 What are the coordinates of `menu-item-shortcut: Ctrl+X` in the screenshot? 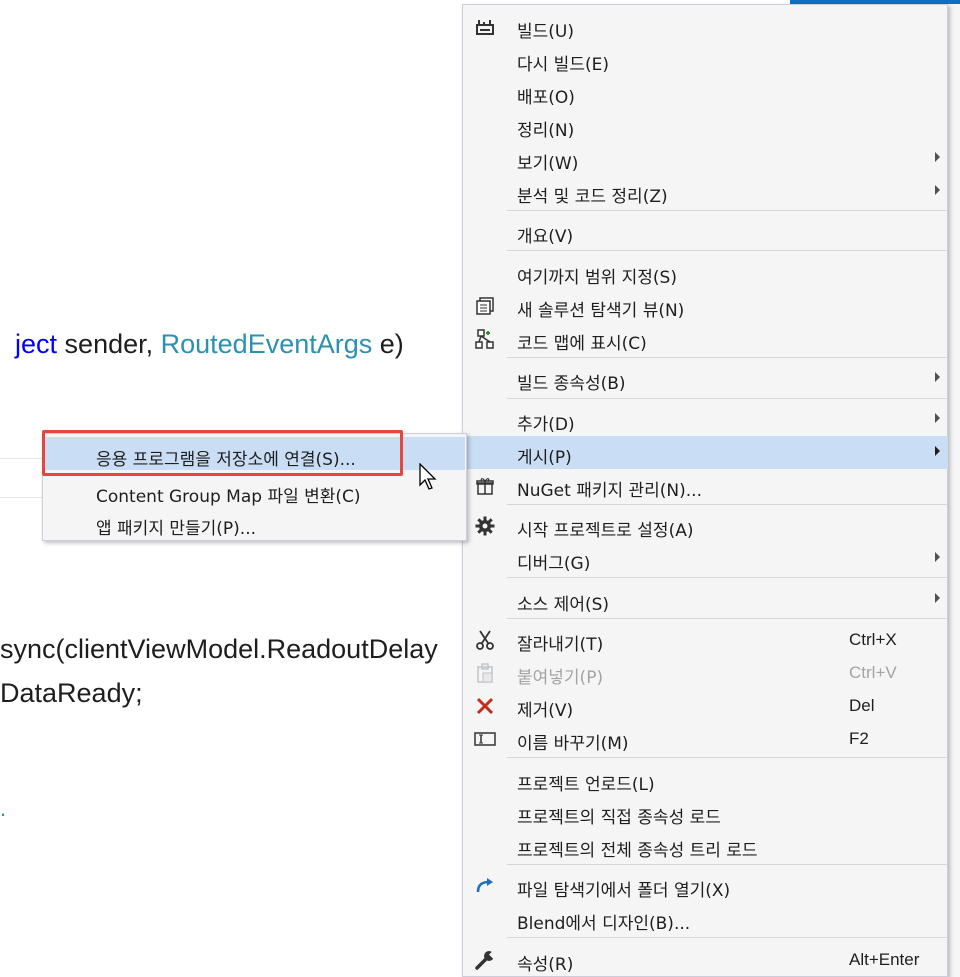 It's located at (873, 639).